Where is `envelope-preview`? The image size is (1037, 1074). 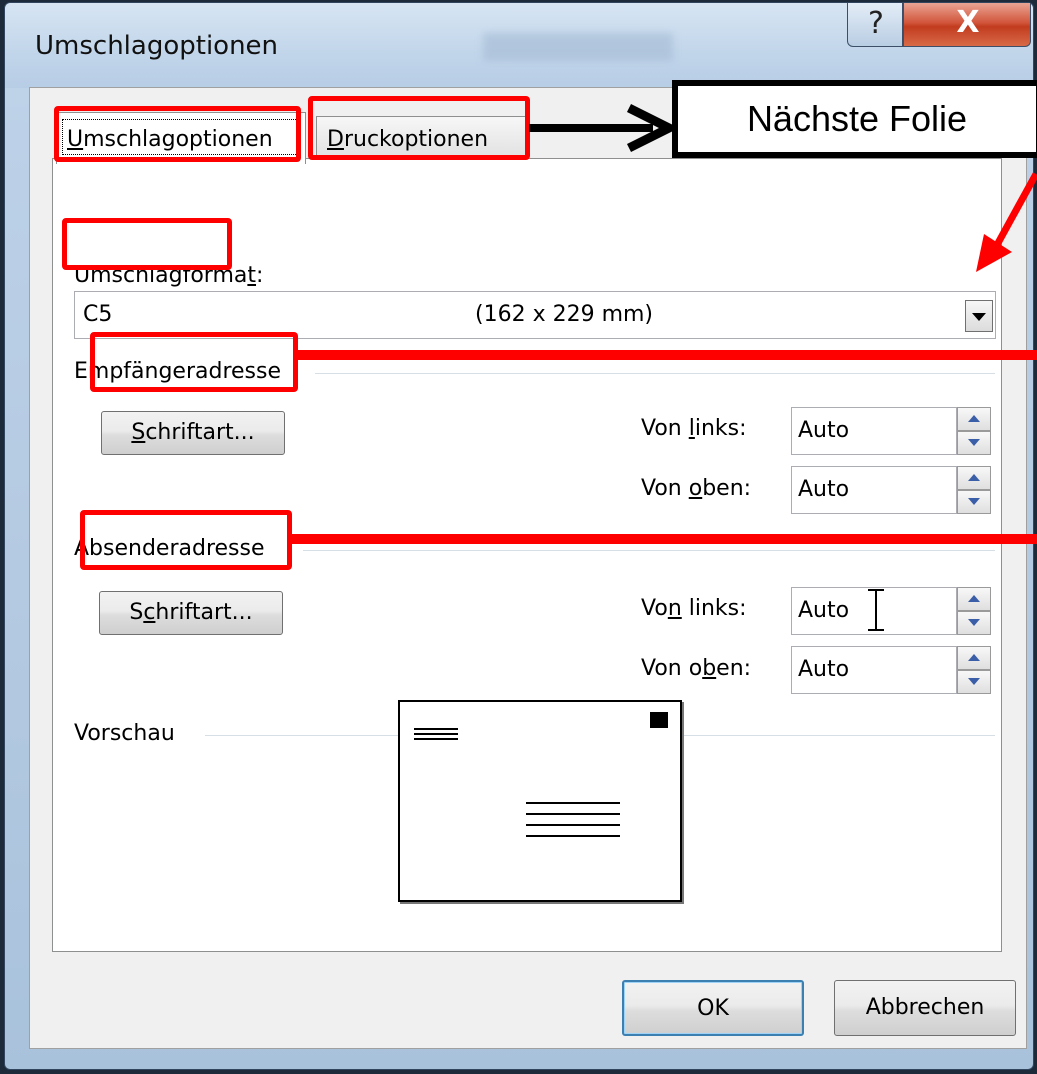 envelope-preview is located at coordinates (540, 801).